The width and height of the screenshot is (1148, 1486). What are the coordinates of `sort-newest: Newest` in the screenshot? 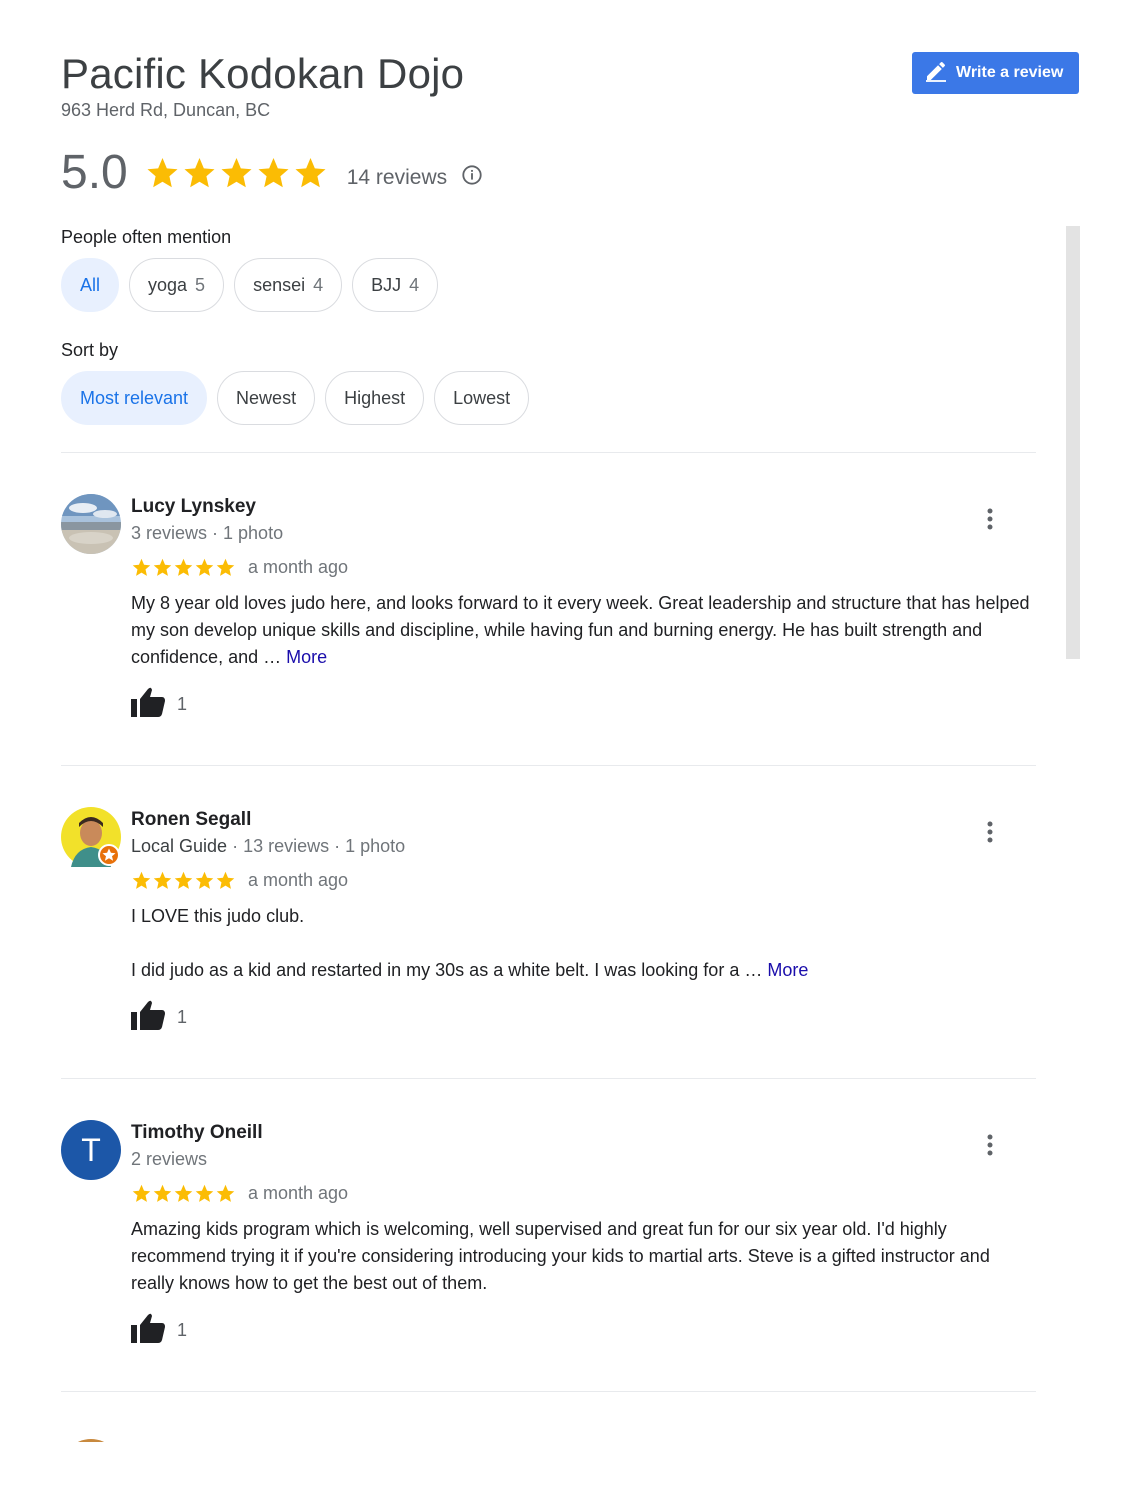 It's located at (266, 398).